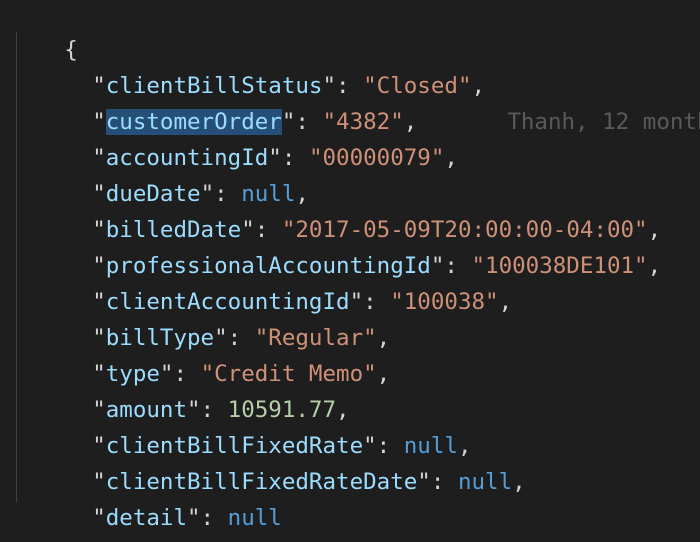  I want to click on code-line: "clientAccountingId": "100038",, so click(275, 281).